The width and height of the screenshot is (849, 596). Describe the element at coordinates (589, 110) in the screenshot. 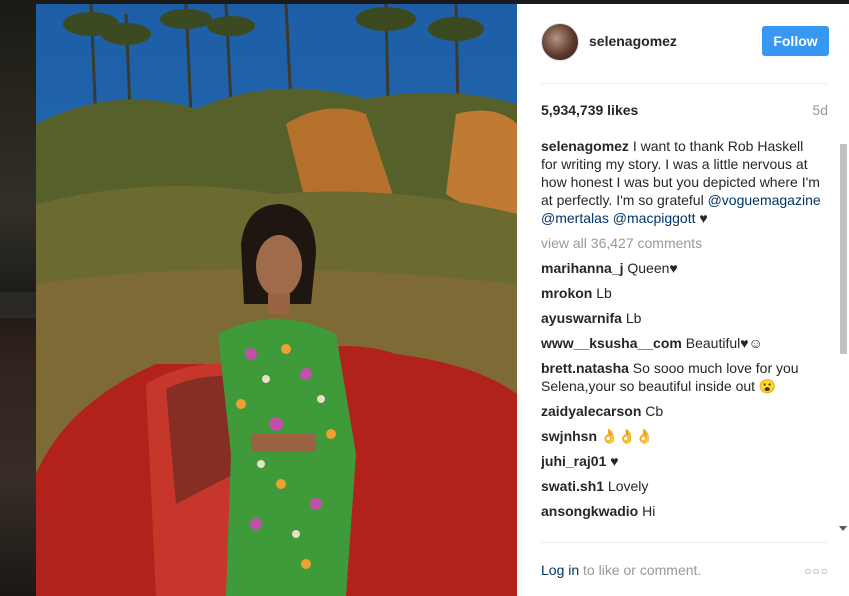

I see `likes-count: 5,934,739 likes` at that location.